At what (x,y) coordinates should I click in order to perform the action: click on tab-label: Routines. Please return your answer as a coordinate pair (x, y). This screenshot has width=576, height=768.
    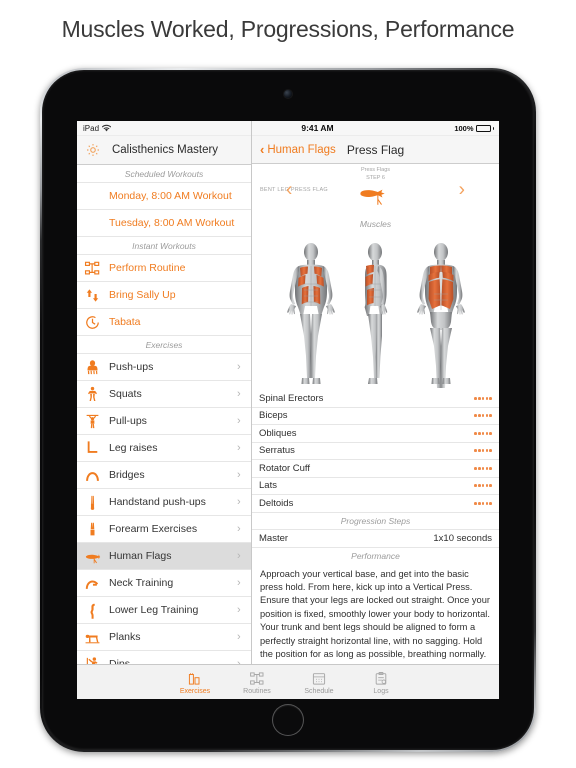
    Looking at the image, I should click on (257, 691).